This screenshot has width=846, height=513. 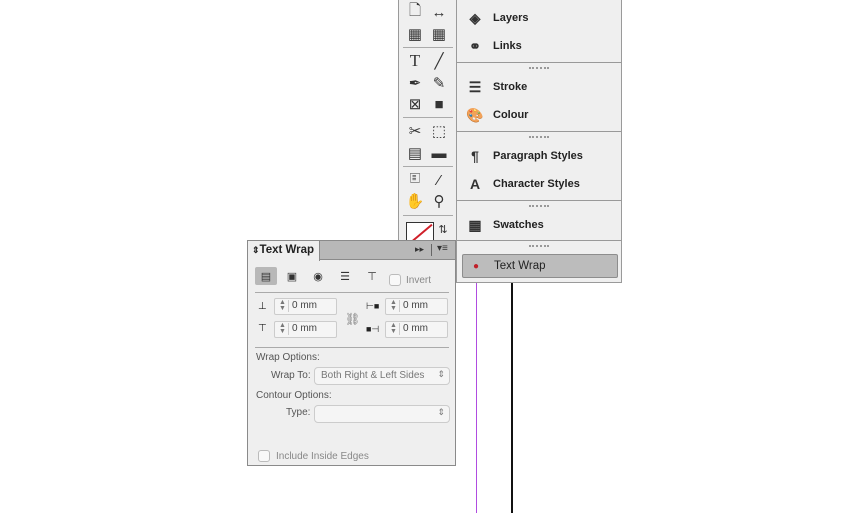 What do you see at coordinates (318, 276) in the screenshot?
I see `wrap-object-shape-button: ◉` at bounding box center [318, 276].